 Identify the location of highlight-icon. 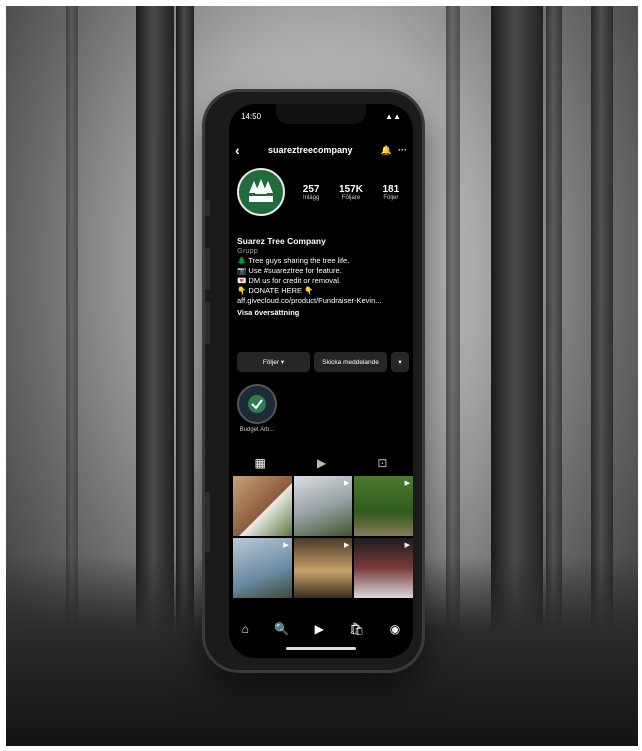
(257, 404).